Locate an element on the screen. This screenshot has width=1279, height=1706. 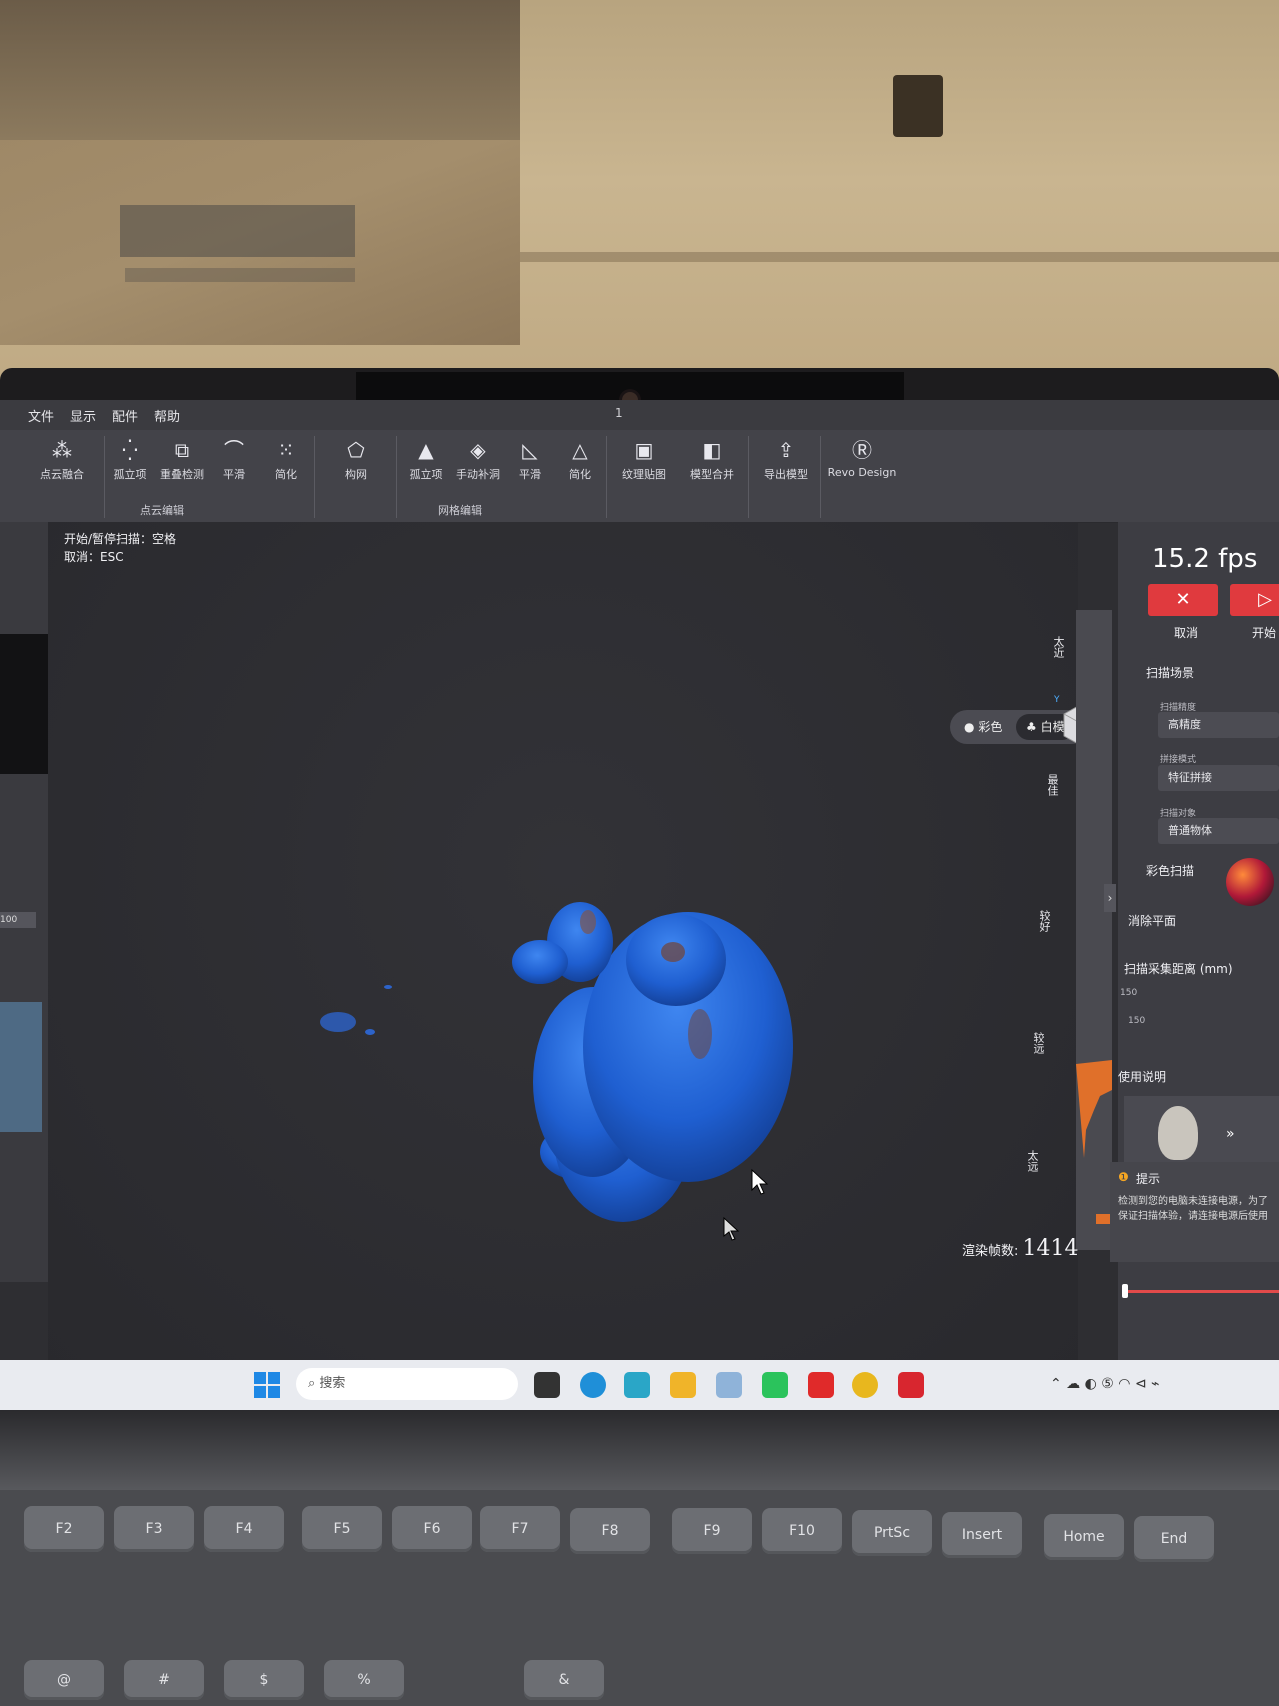
key-dollar: $ is located at coordinates (264, 1680).